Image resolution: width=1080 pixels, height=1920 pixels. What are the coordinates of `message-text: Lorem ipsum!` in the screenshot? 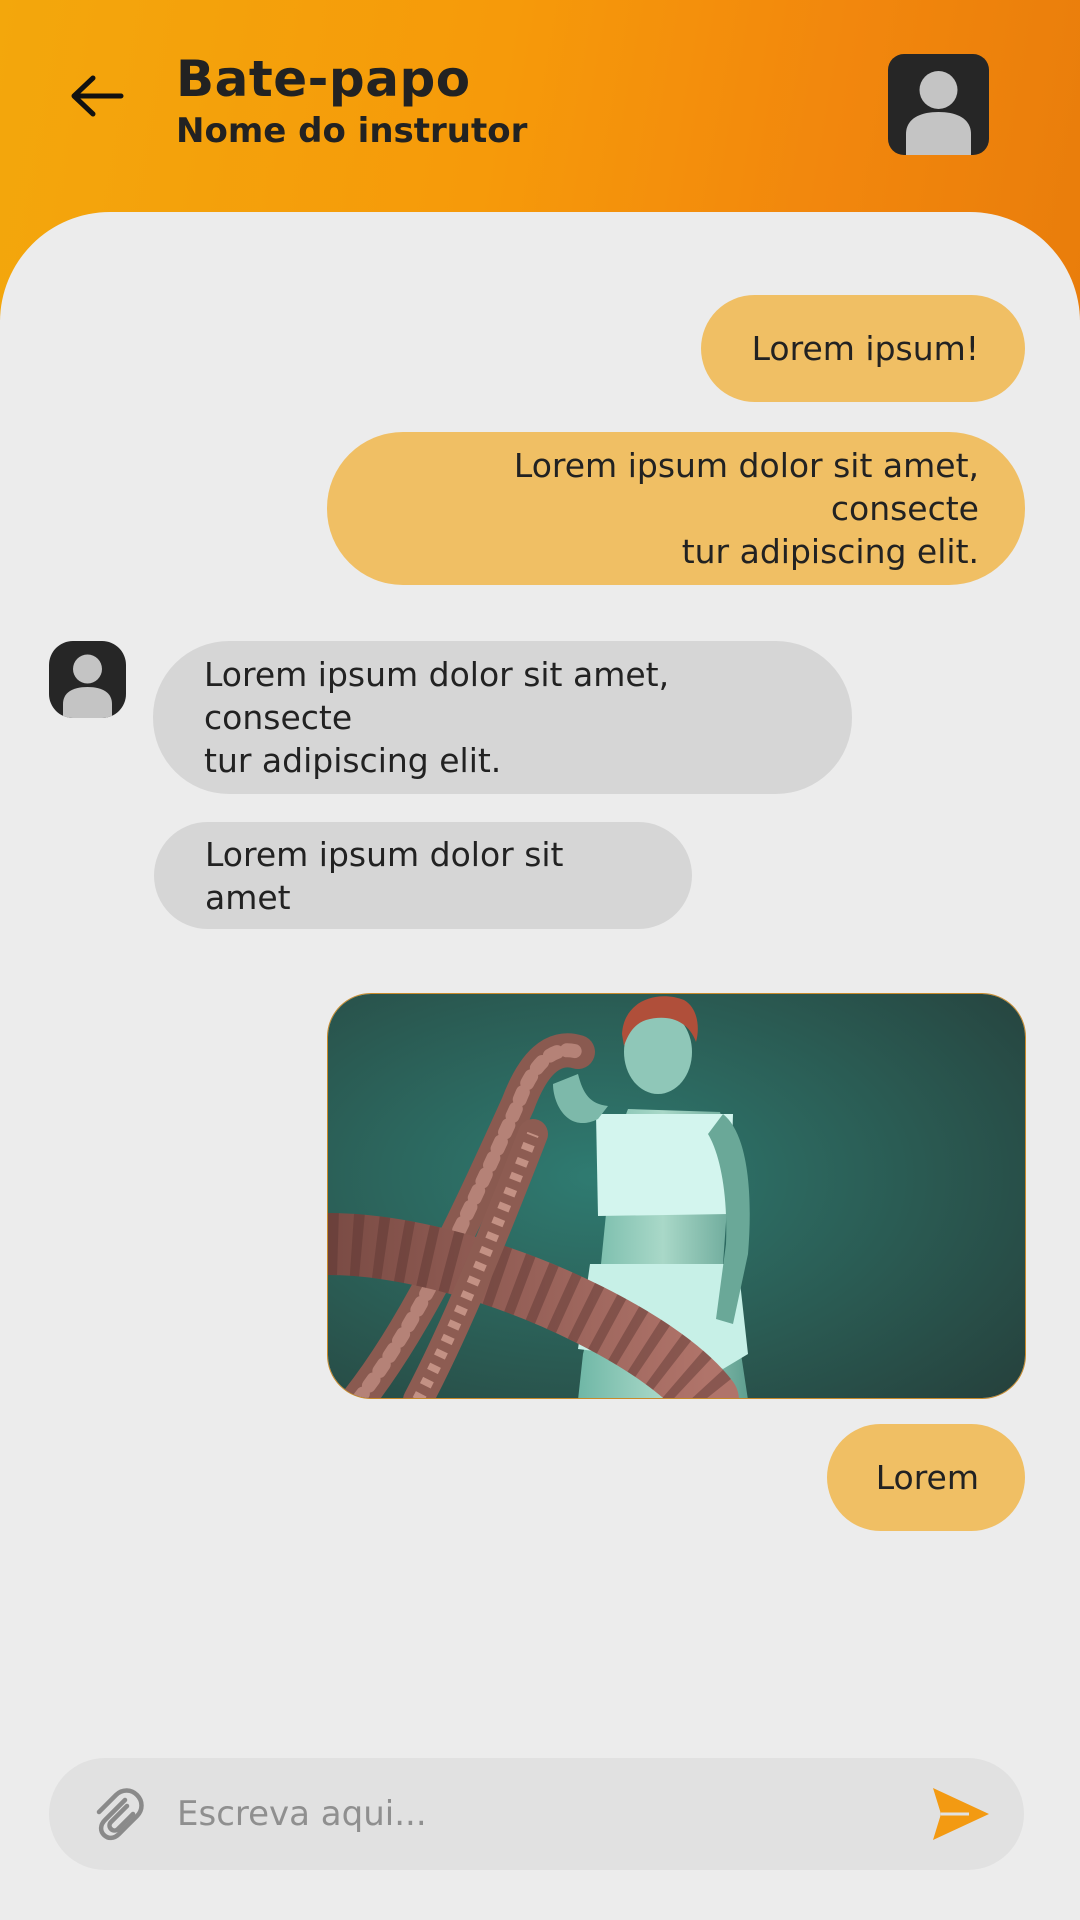 It's located at (865, 348).